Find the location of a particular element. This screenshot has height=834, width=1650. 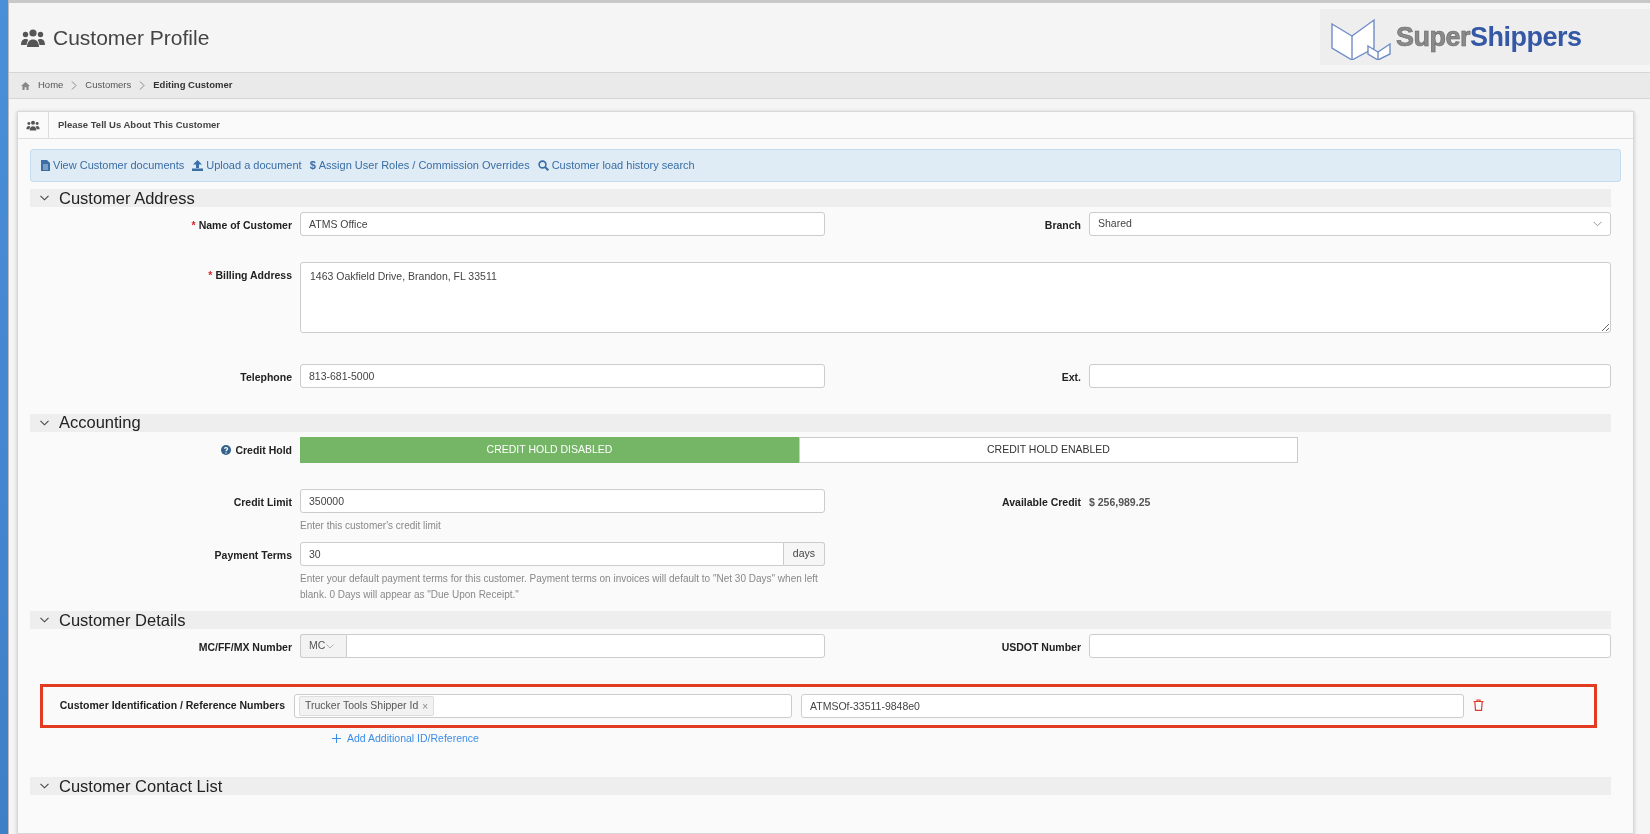

trash-icon is located at coordinates (1478, 705).